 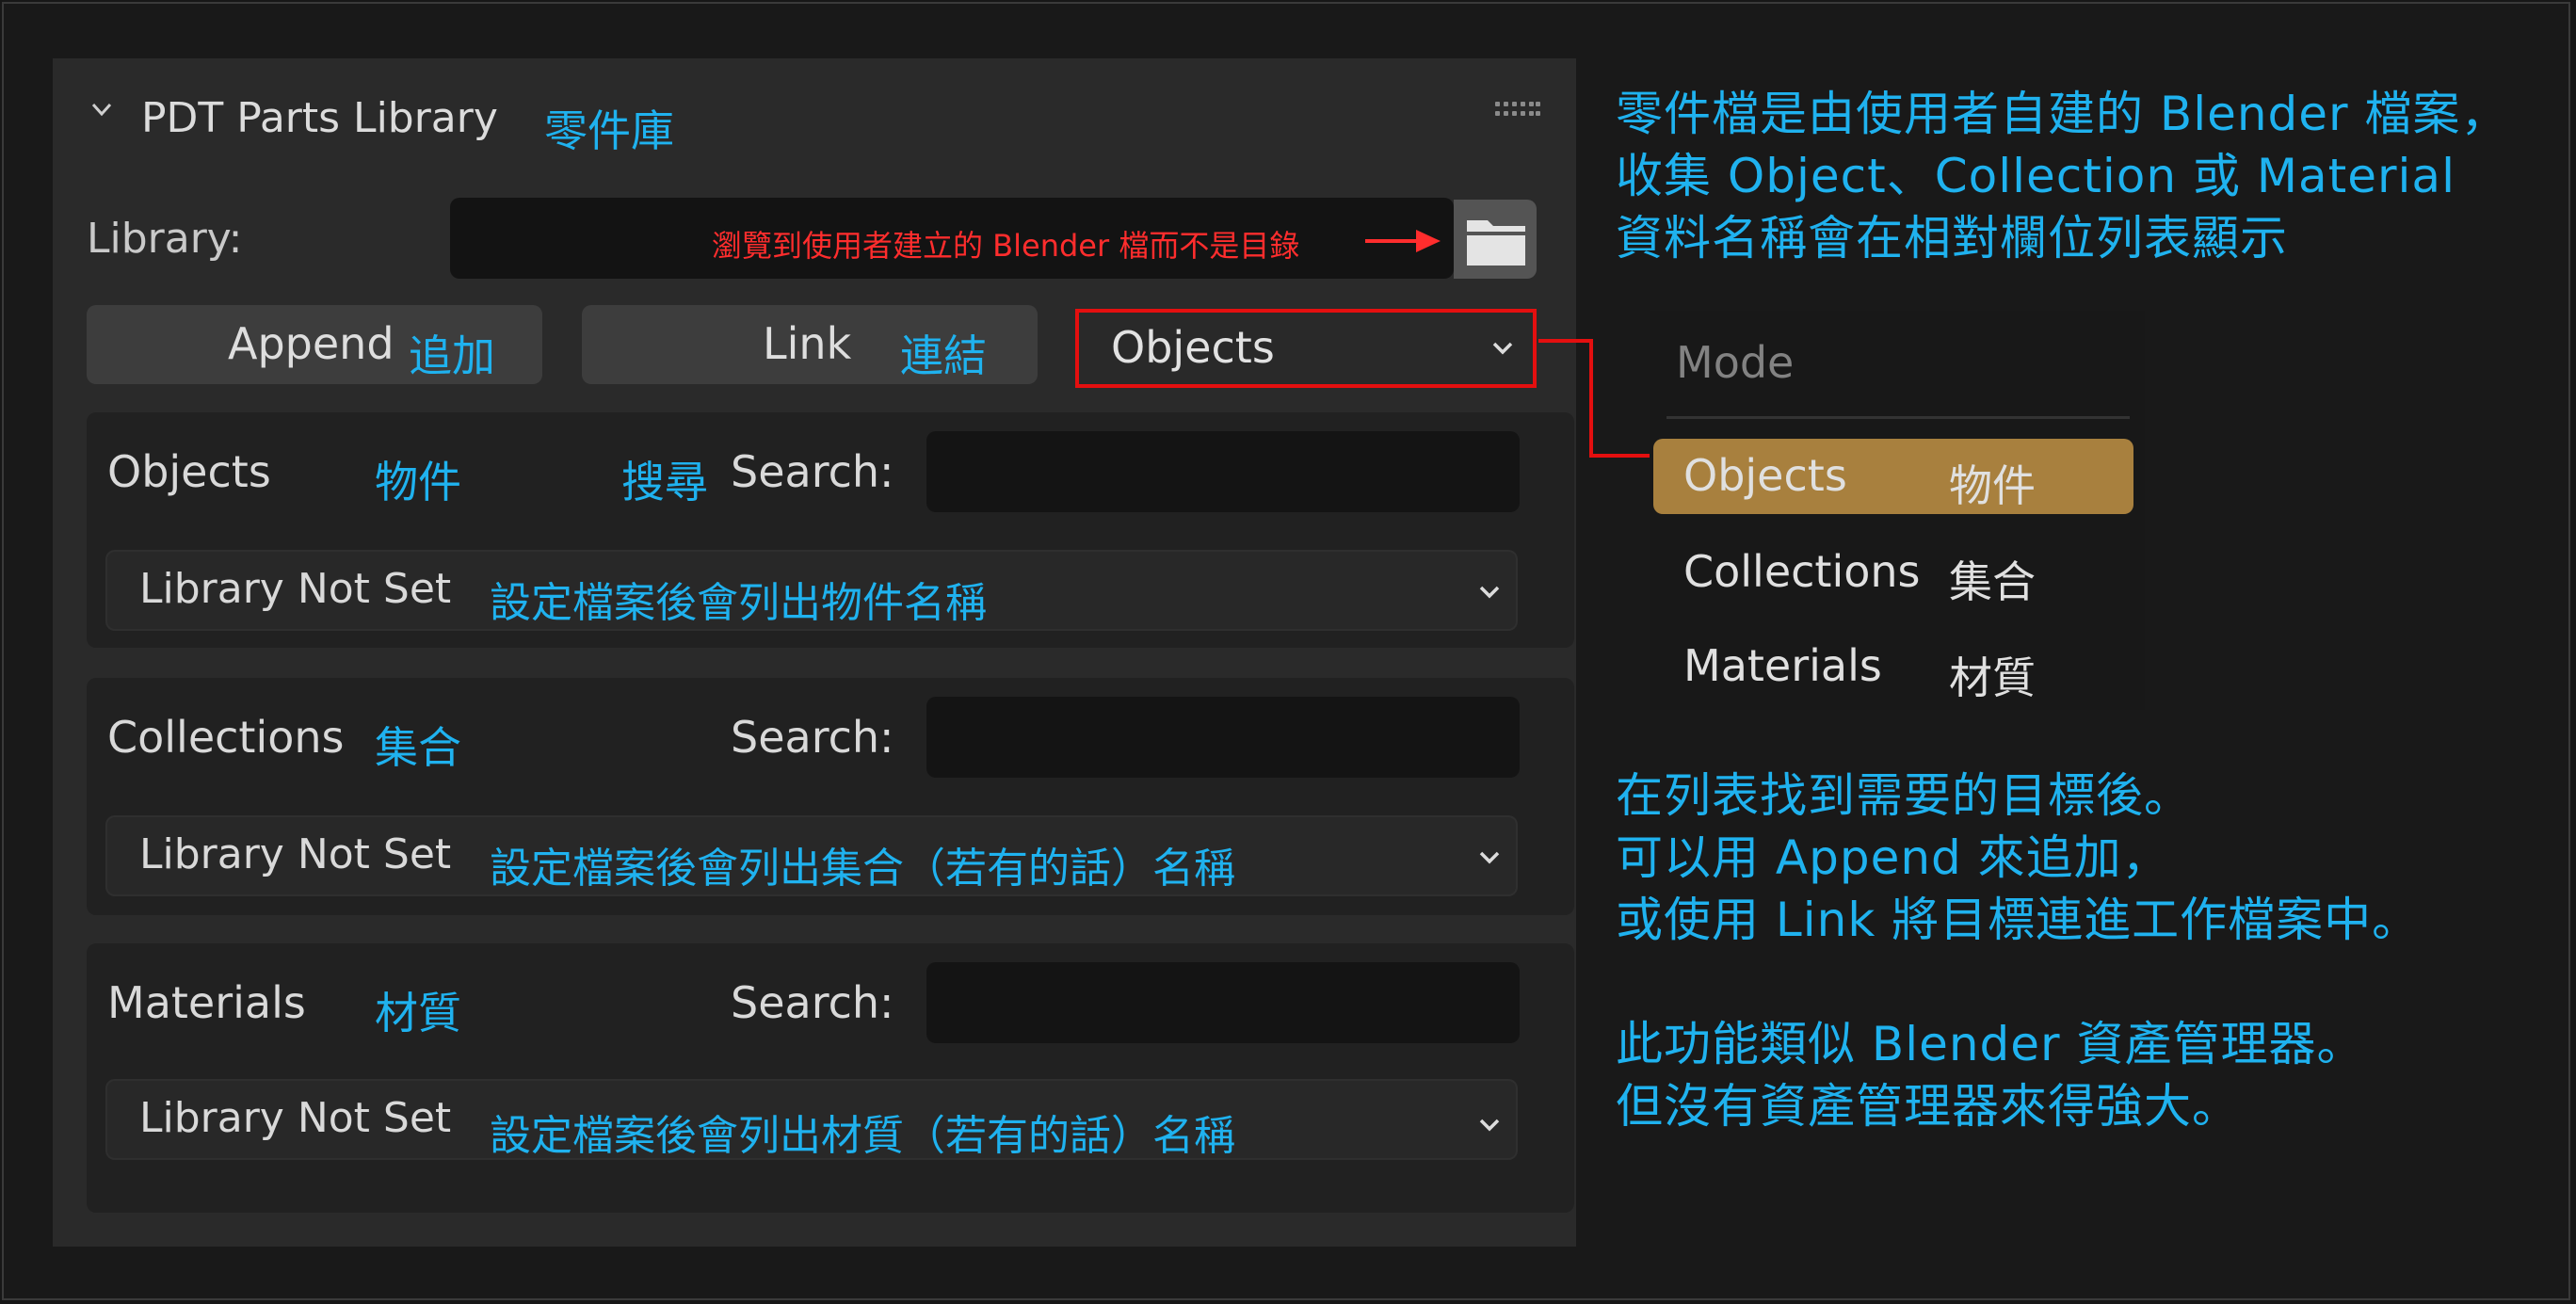 What do you see at coordinates (2035, 176) in the screenshot?
I see `annotation-line: 收集 Object、Collection 或 Material` at bounding box center [2035, 176].